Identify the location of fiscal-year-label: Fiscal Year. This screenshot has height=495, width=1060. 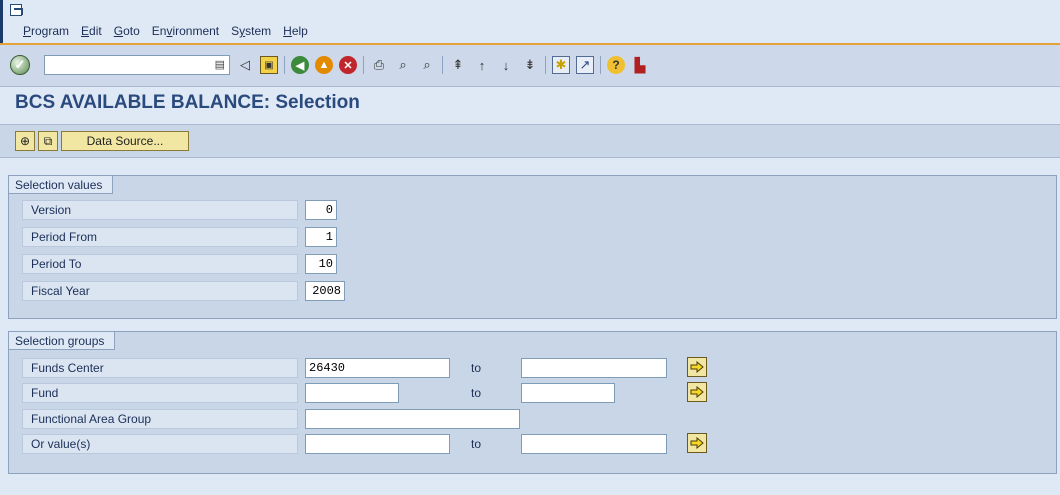
(160, 291).